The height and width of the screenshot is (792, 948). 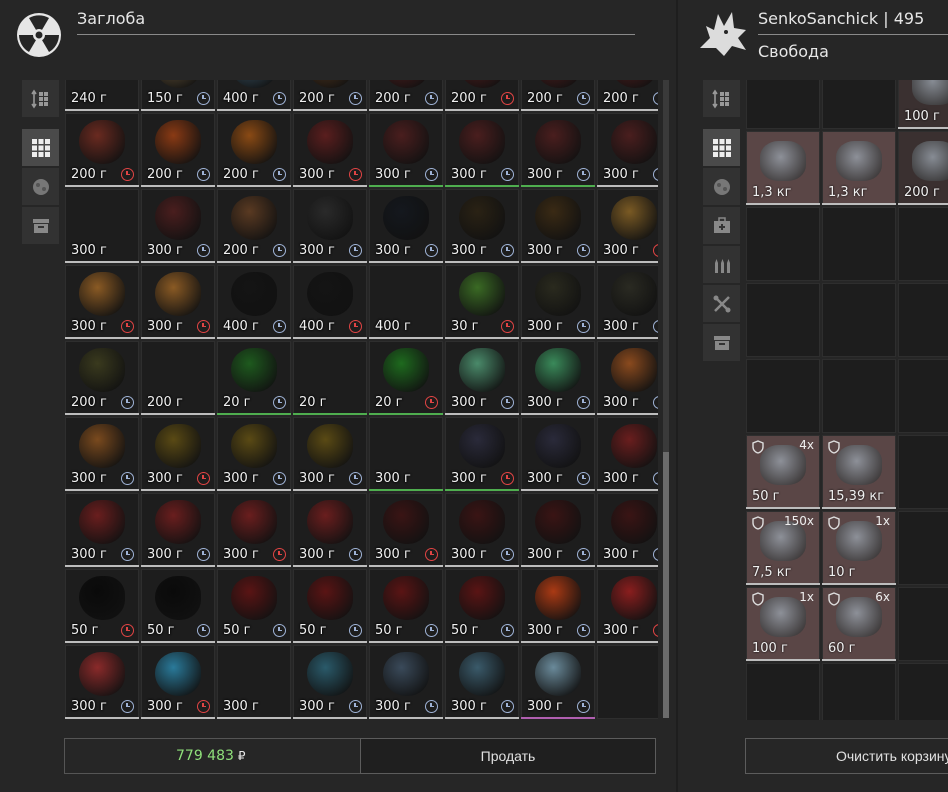 What do you see at coordinates (859, 548) in the screenshot?
I see `cart-item-slot: 1x 10 г` at bounding box center [859, 548].